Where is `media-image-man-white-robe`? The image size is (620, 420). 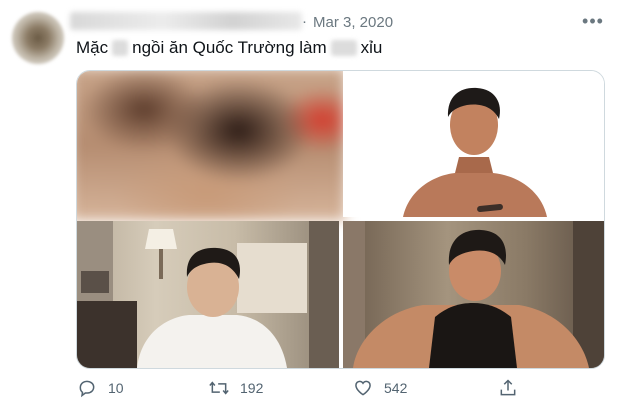
media-image-man-white-robe is located at coordinates (208, 294).